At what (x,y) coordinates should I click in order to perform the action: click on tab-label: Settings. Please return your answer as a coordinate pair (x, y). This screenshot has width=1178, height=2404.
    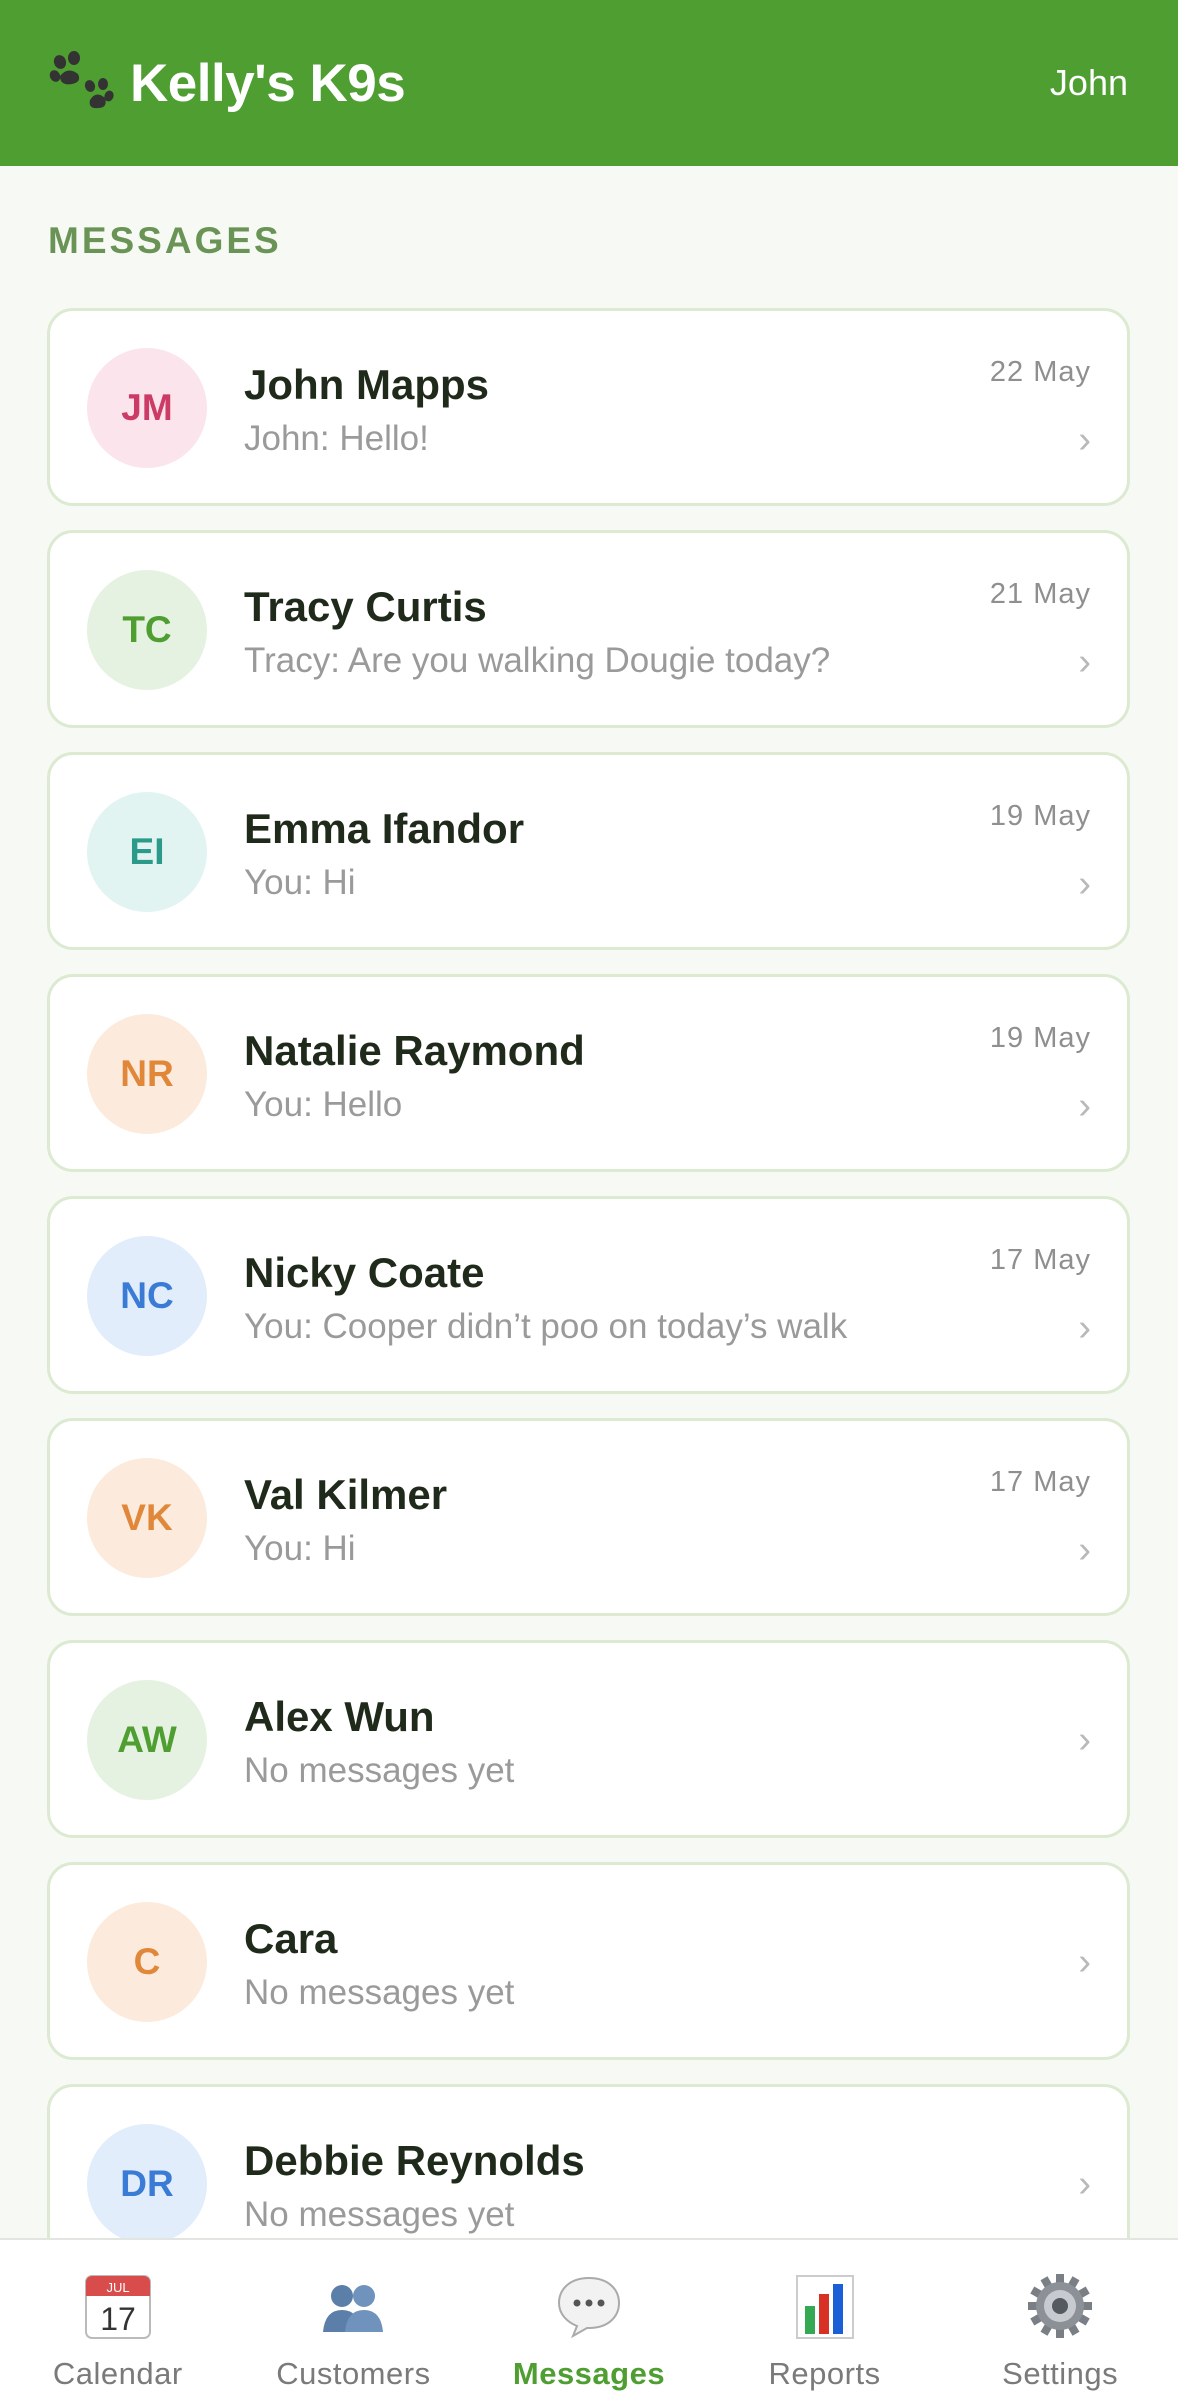
    Looking at the image, I should click on (1060, 2373).